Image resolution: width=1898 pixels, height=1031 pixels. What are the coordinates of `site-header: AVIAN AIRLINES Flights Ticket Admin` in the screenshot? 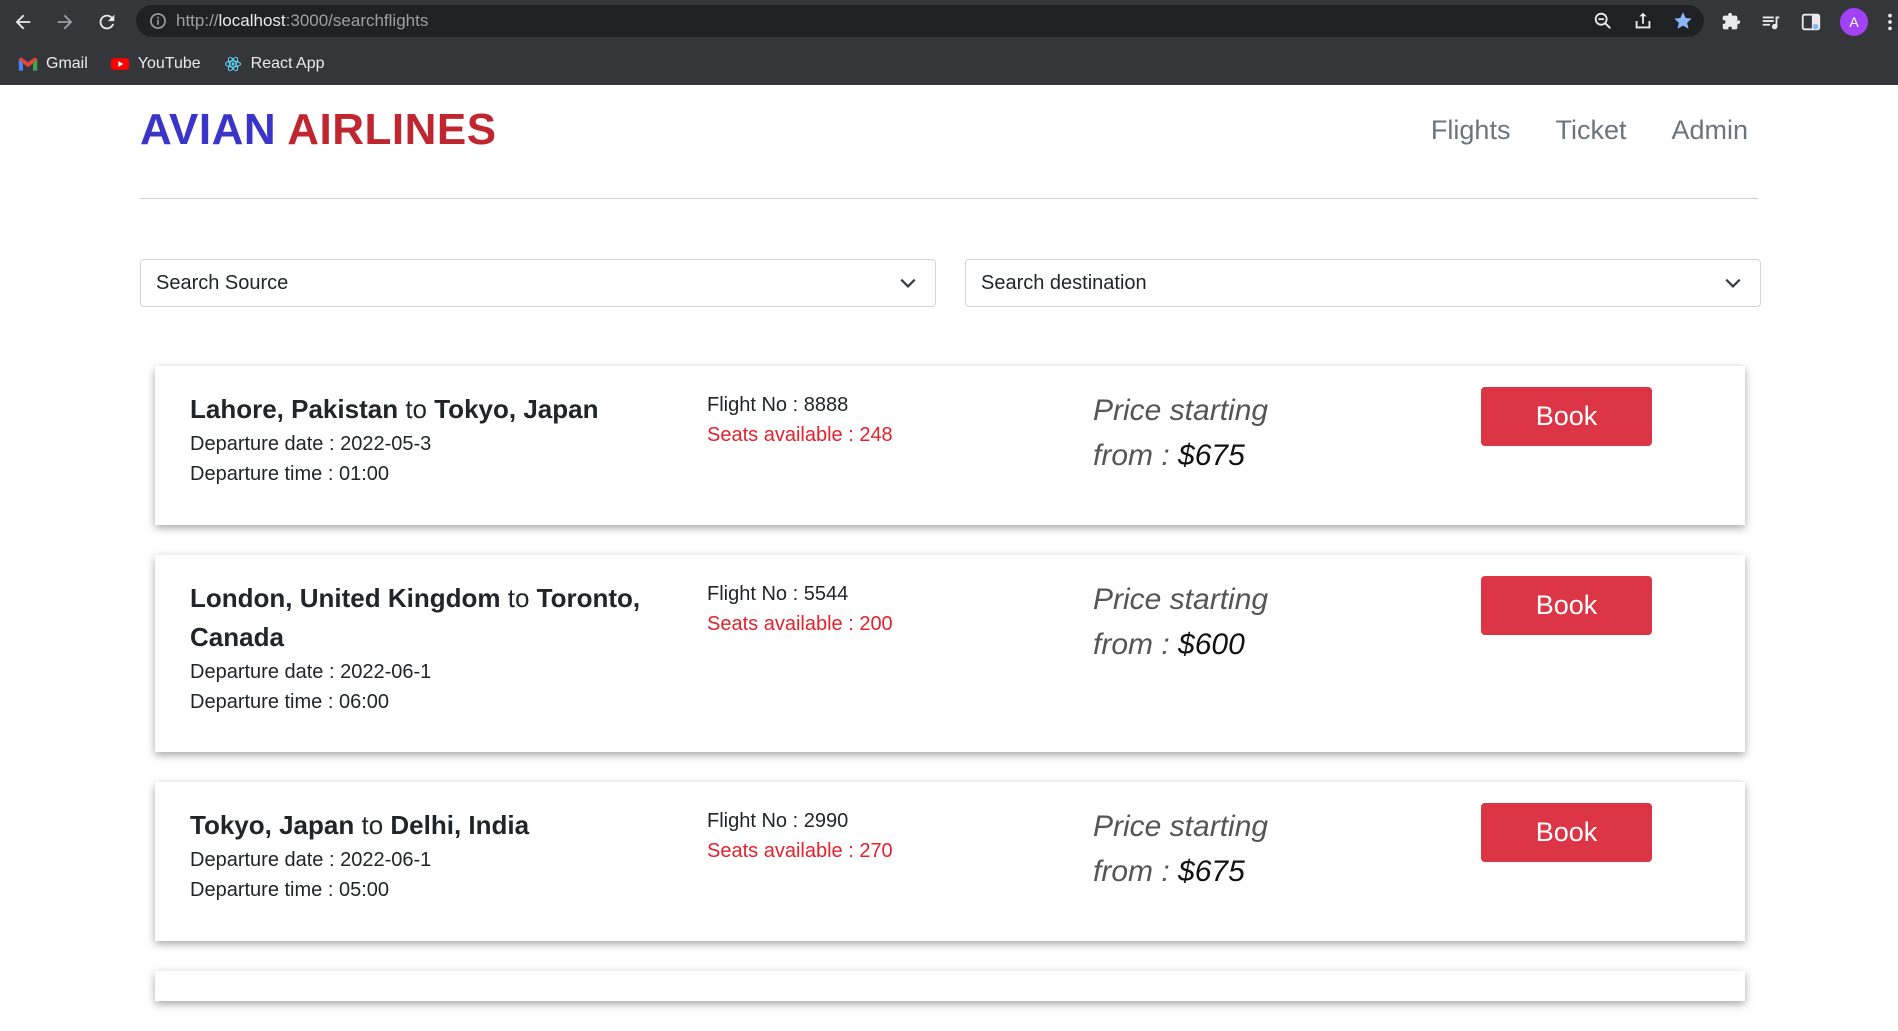 It's located at (949, 142).